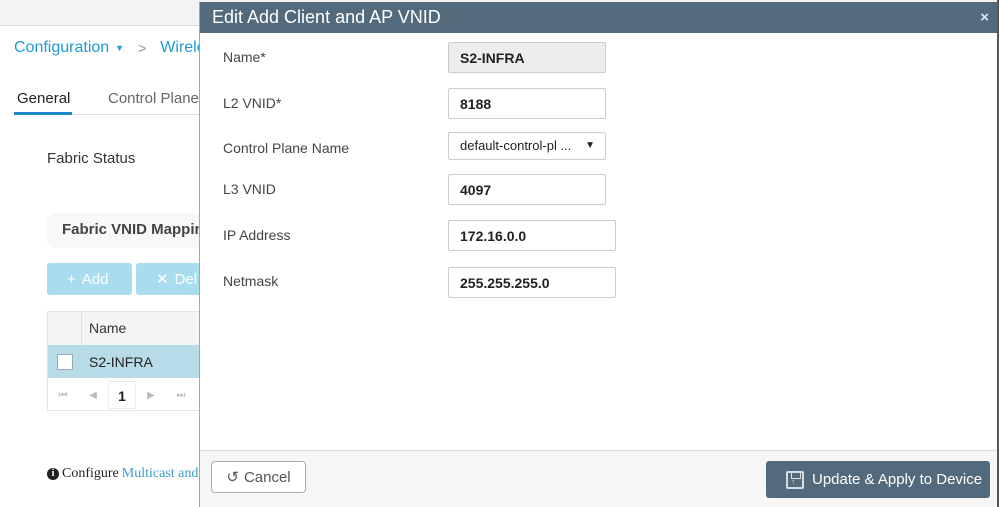 This screenshot has height=507, width=999. Describe the element at coordinates (119, 48) in the screenshot. I see `caret-down-icon: ▼` at that location.